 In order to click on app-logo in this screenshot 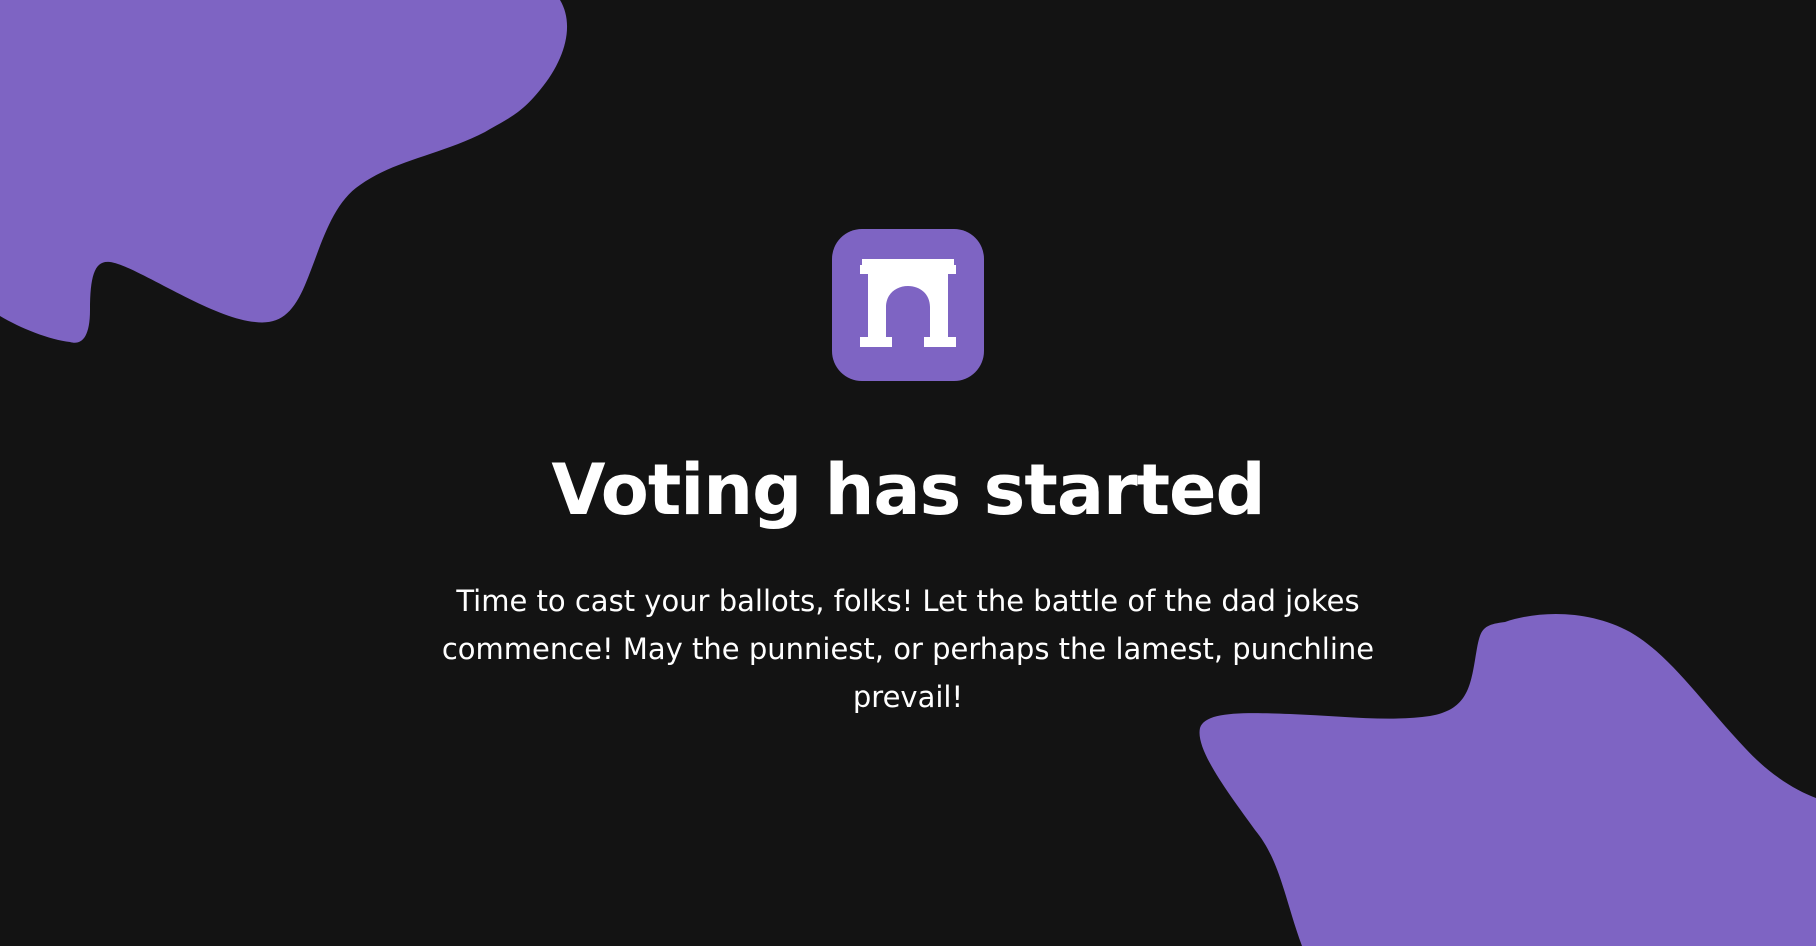, I will do `click(908, 305)`.